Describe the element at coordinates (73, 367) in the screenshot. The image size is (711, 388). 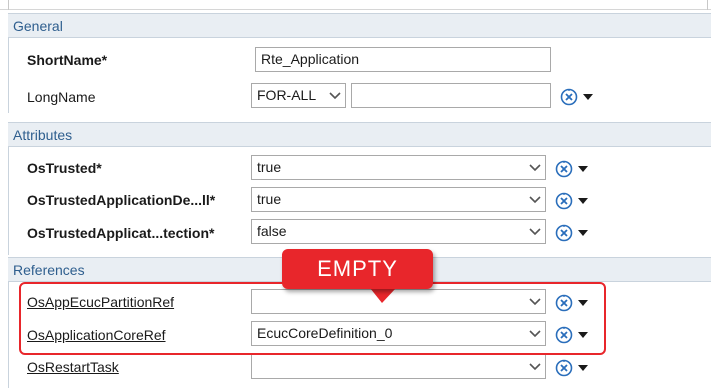
I see `restart-task-label: OsRestartTask` at that location.